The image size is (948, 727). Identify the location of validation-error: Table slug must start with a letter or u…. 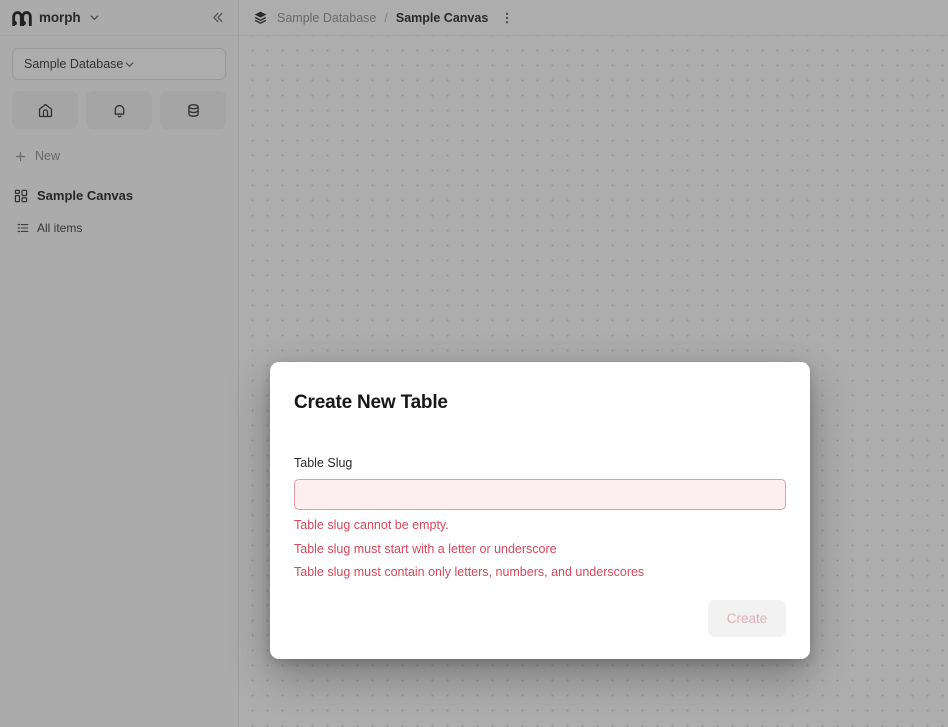
(425, 548).